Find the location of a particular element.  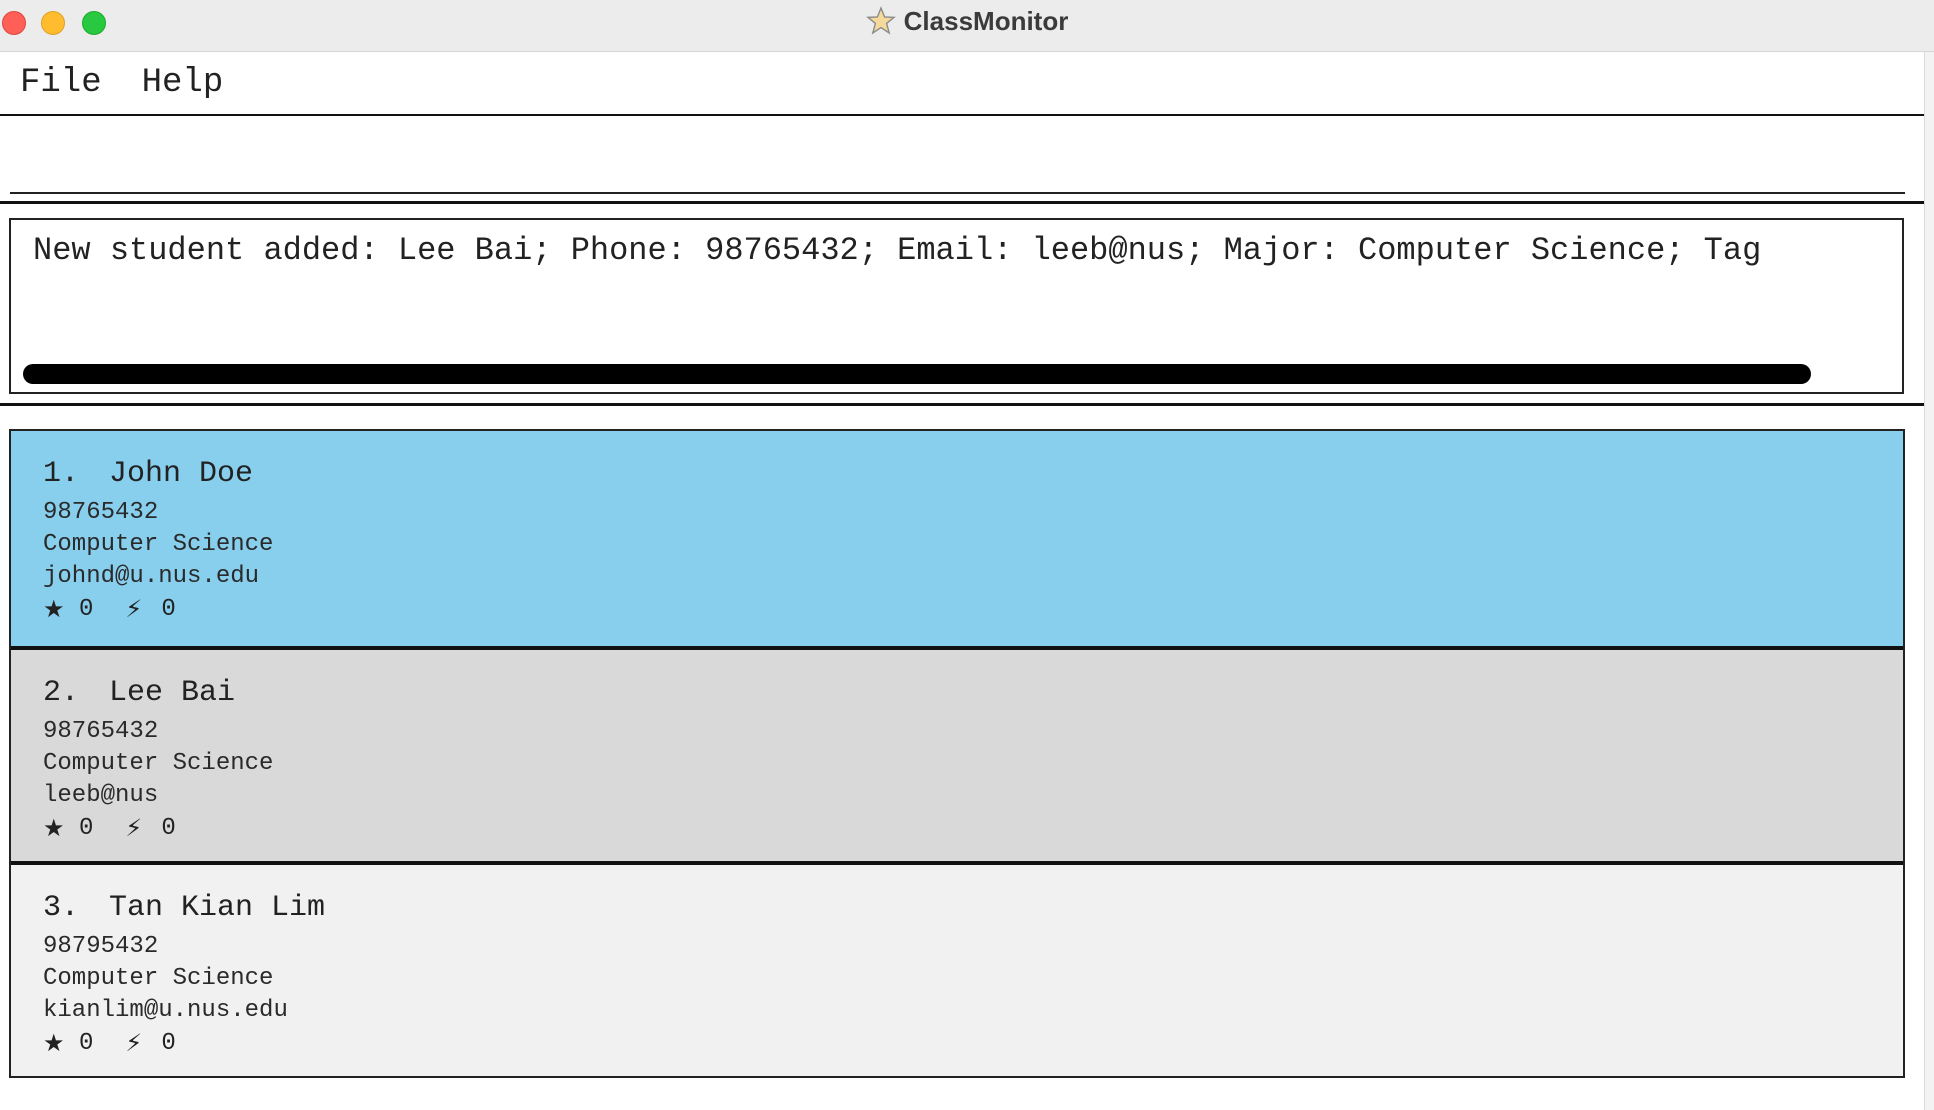

command-area is located at coordinates (962, 159).